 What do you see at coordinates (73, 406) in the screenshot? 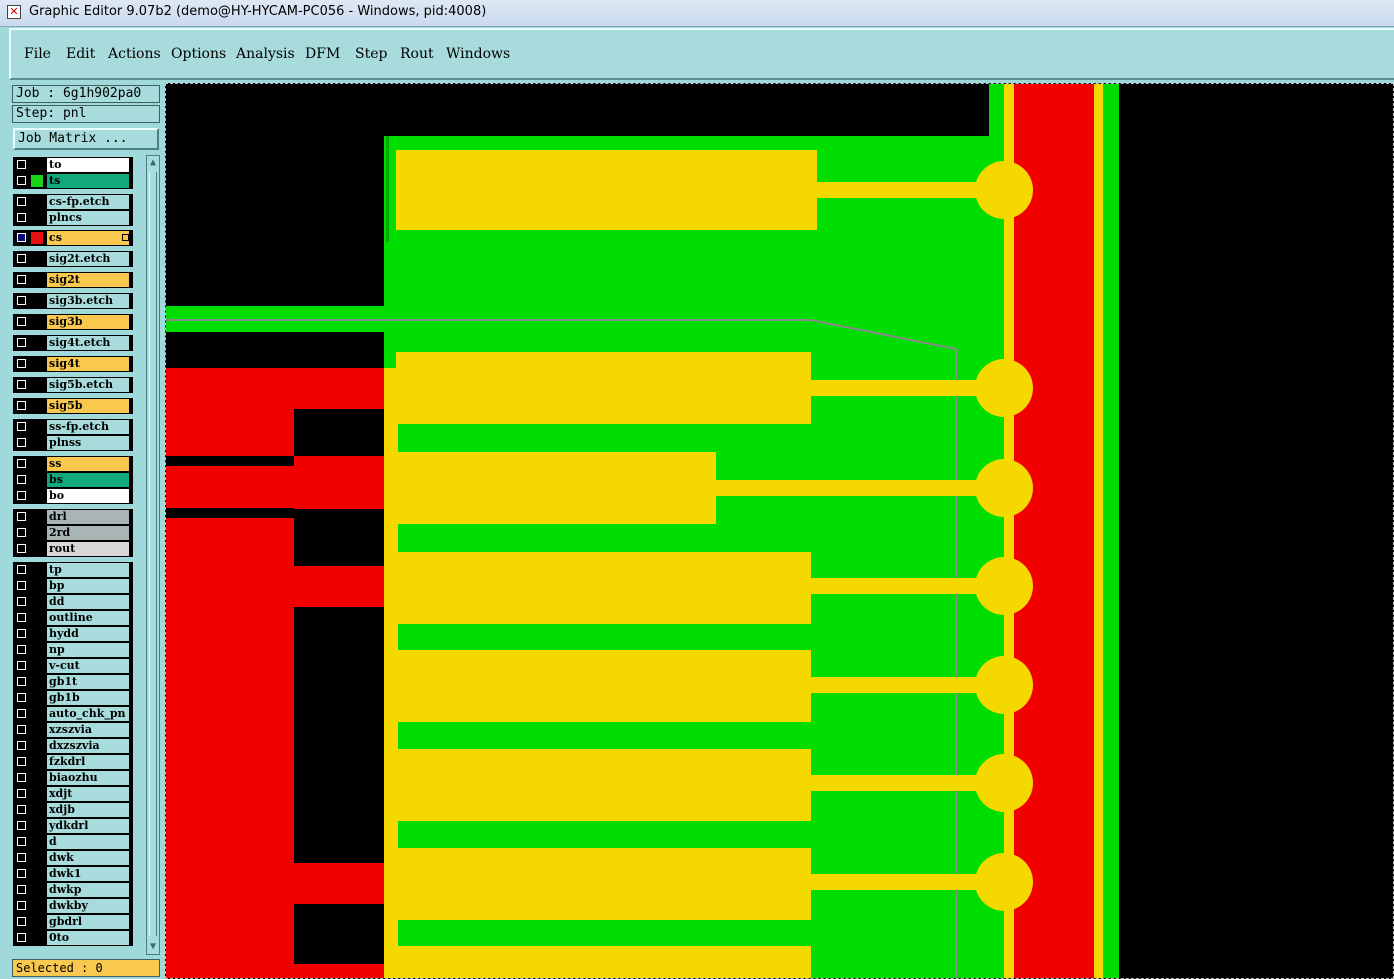
I see `layer-row: sig5b` at bounding box center [73, 406].